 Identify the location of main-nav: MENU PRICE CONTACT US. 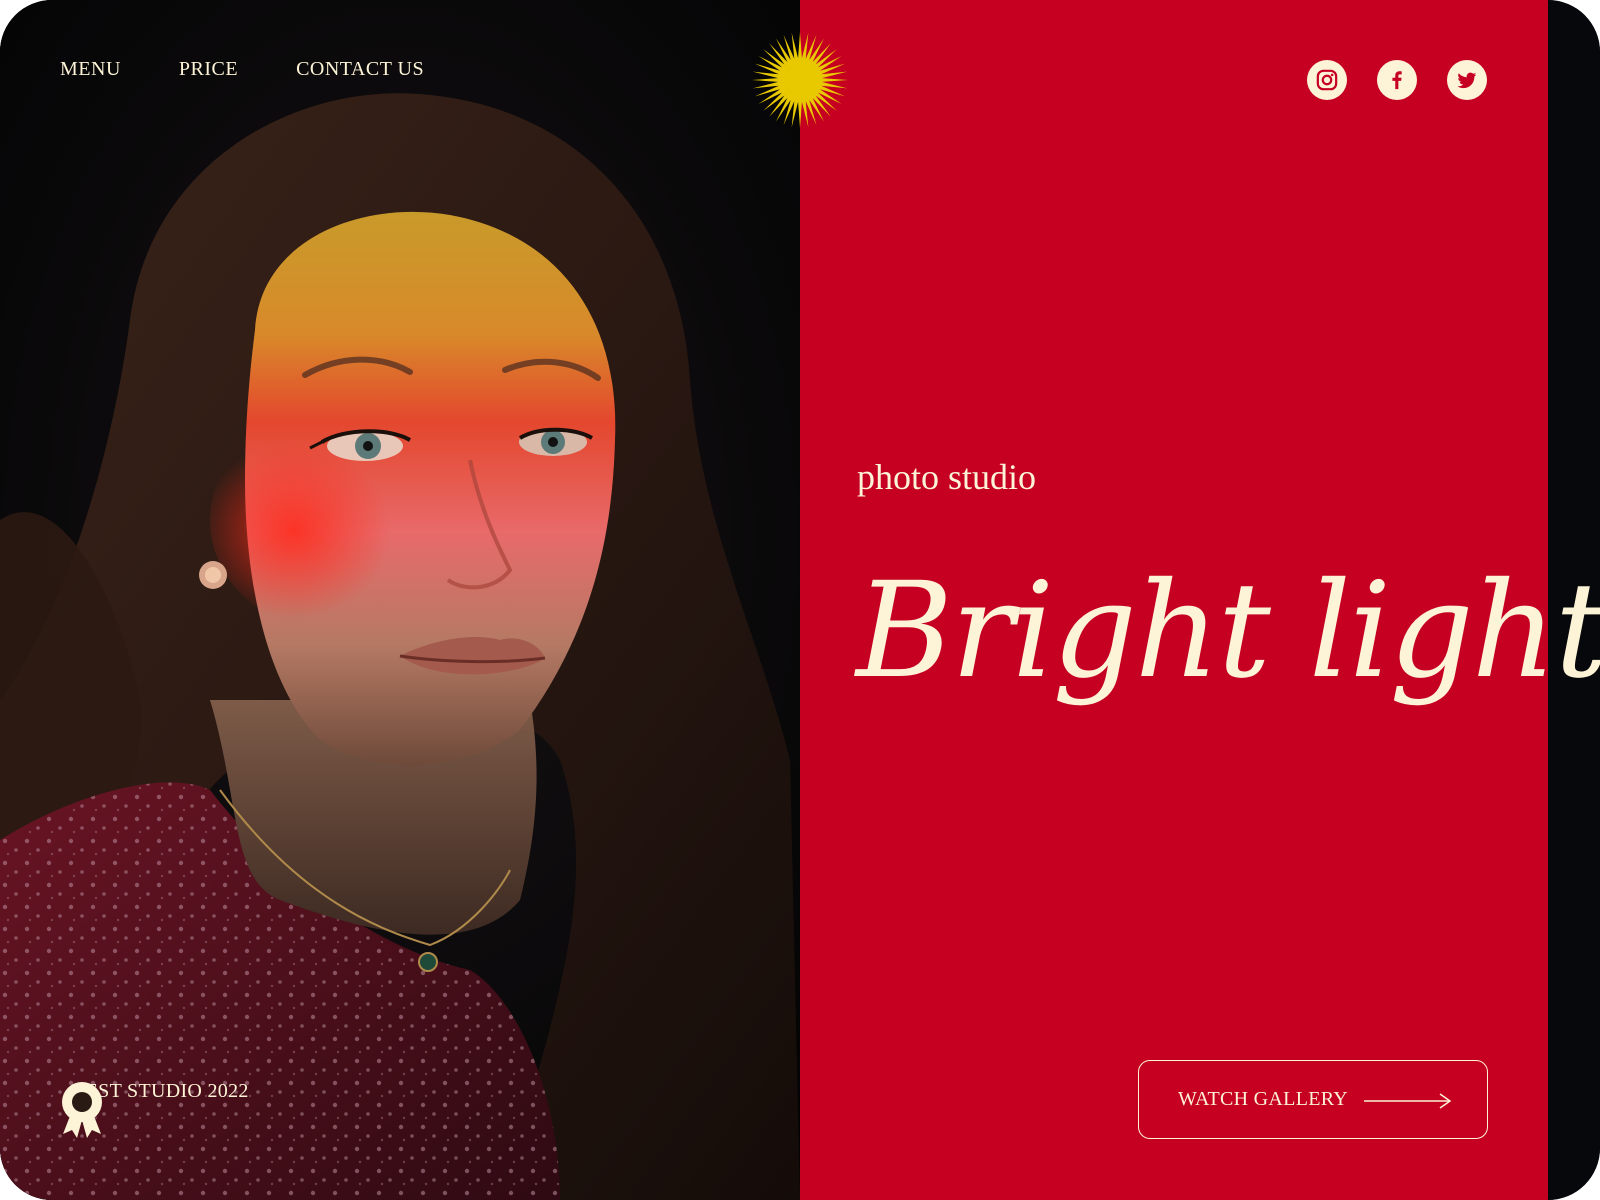
(271, 69).